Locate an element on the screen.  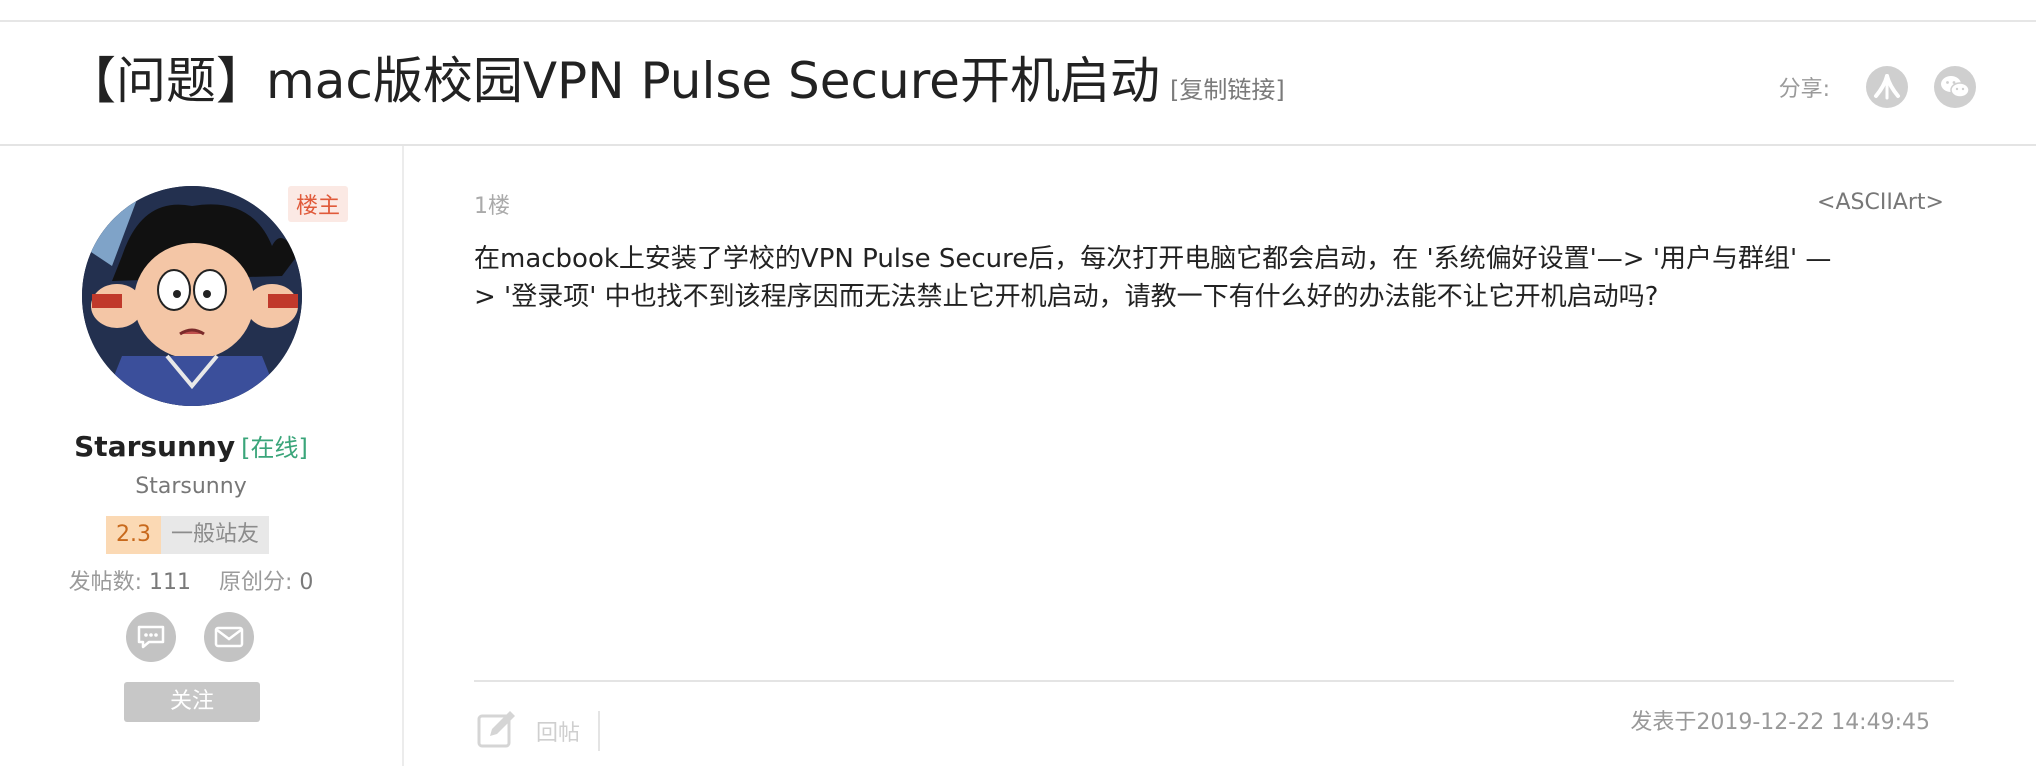
reply-button: 回帖 is located at coordinates (538, 731).